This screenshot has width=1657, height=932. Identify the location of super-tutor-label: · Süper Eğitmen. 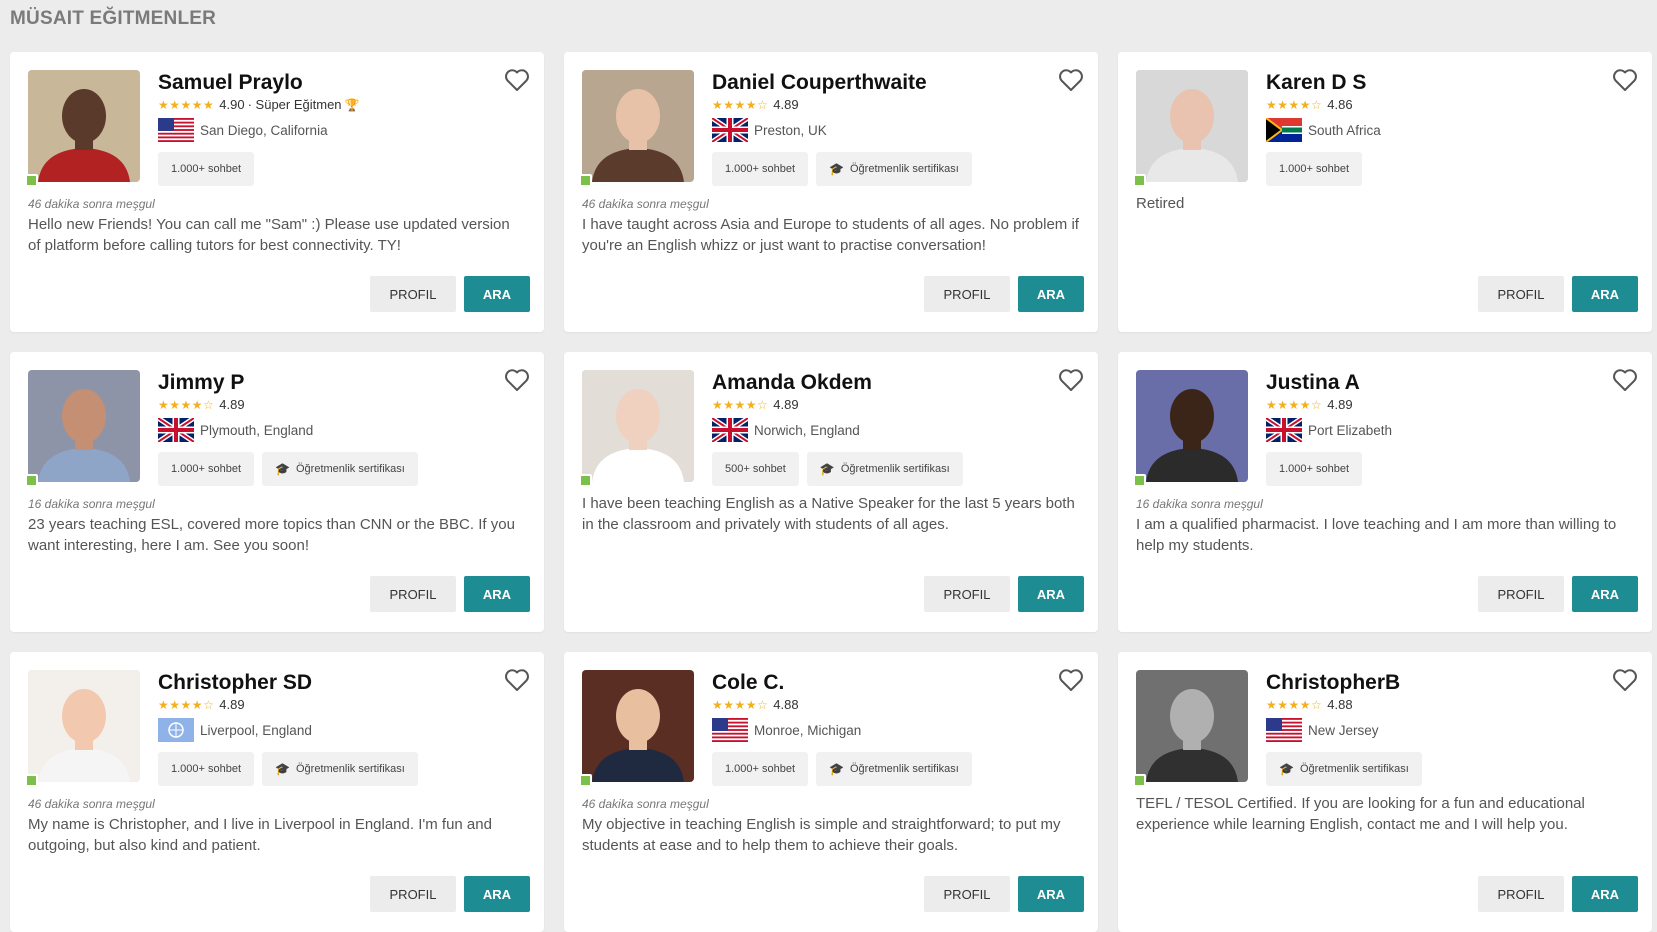
(294, 104).